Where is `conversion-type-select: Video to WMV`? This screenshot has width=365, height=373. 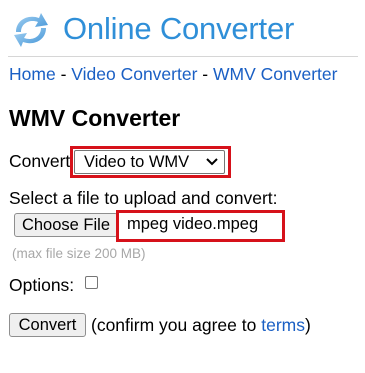
conversion-type-select: Video to WMV is located at coordinates (149, 162).